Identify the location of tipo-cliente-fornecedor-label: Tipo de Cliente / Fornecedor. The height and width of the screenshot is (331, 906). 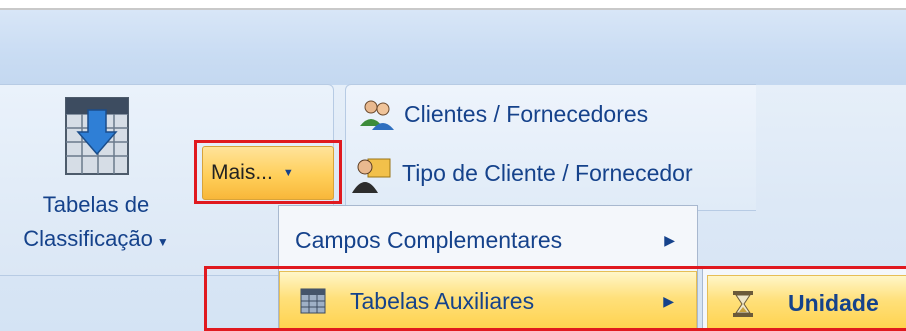
(547, 172).